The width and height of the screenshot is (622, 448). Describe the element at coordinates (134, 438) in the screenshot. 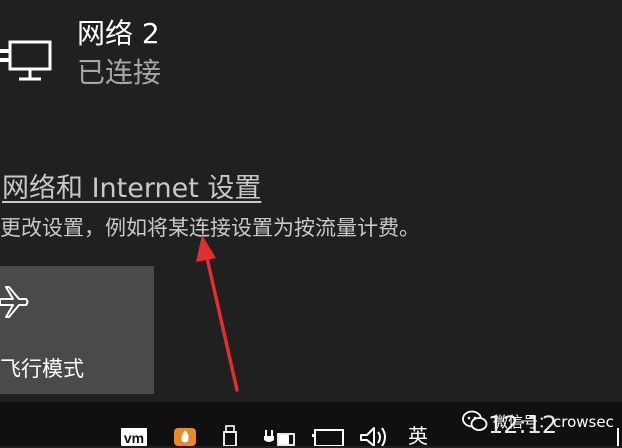

I see `svg-text: vm` at that location.